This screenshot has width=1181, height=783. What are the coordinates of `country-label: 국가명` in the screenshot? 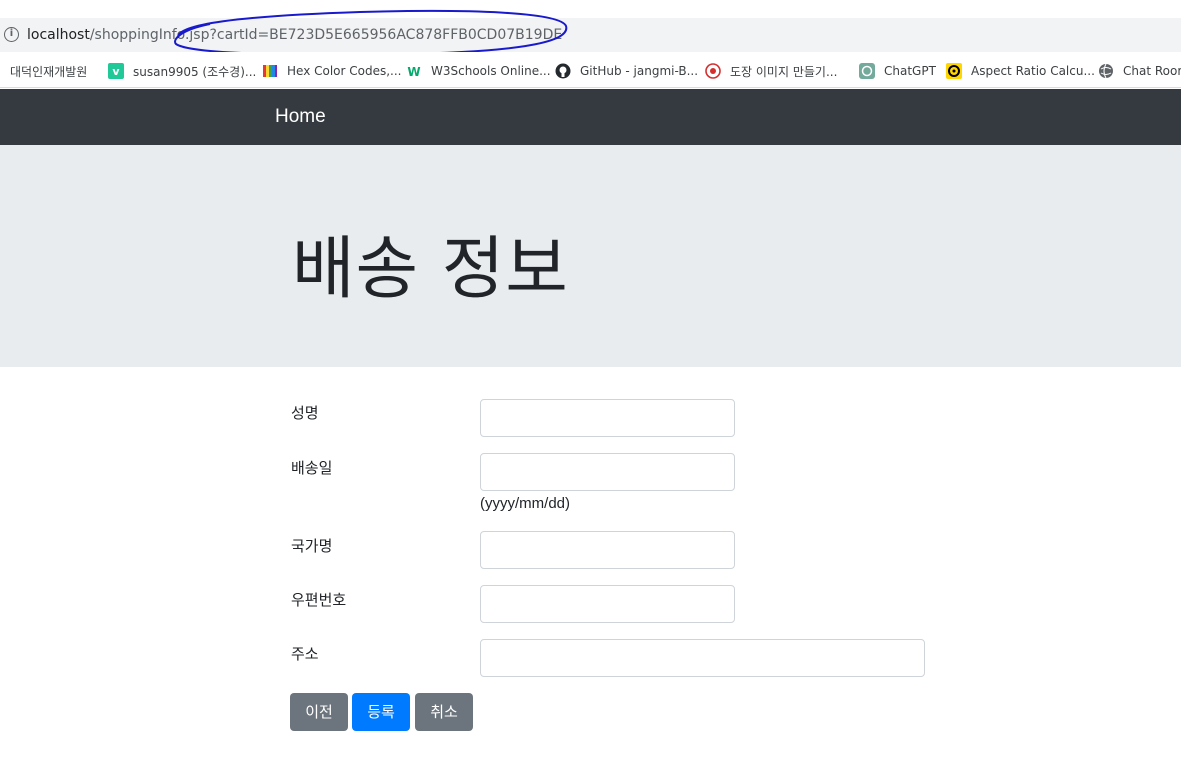 It's located at (312, 546).